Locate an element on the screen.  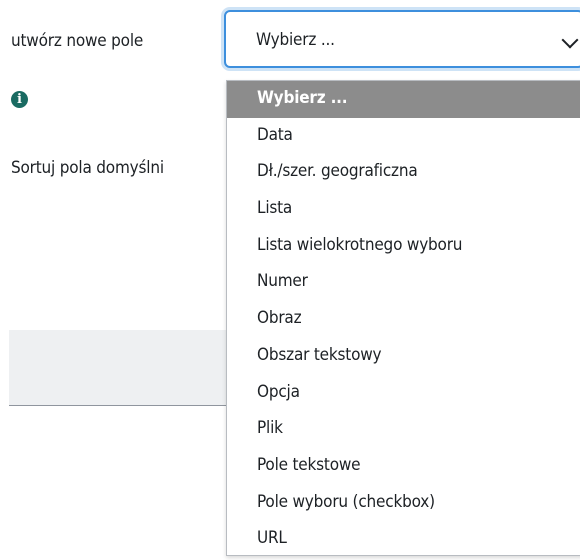
dropdown-option-numer: Numer is located at coordinates (403, 282).